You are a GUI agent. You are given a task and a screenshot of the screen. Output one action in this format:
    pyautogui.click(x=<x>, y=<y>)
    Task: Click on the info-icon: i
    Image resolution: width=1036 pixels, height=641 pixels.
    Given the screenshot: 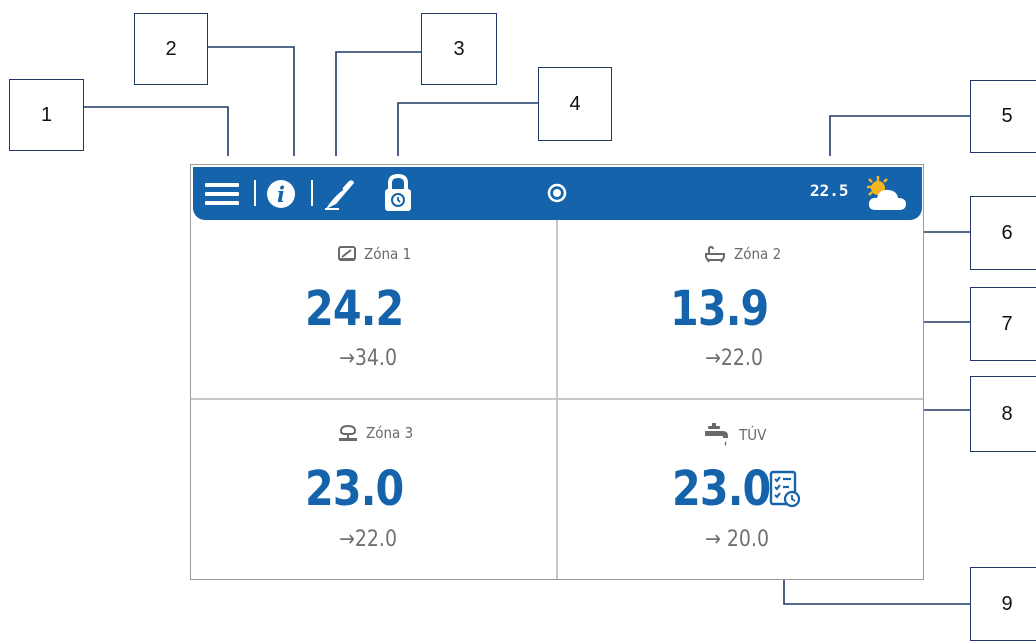 What is the action you would take?
    pyautogui.click(x=281, y=194)
    